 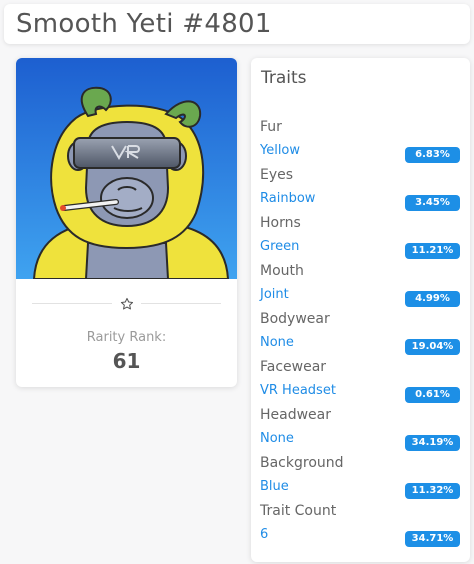 I want to click on header-bar: Smooth Yeti #4801, so click(x=237, y=24).